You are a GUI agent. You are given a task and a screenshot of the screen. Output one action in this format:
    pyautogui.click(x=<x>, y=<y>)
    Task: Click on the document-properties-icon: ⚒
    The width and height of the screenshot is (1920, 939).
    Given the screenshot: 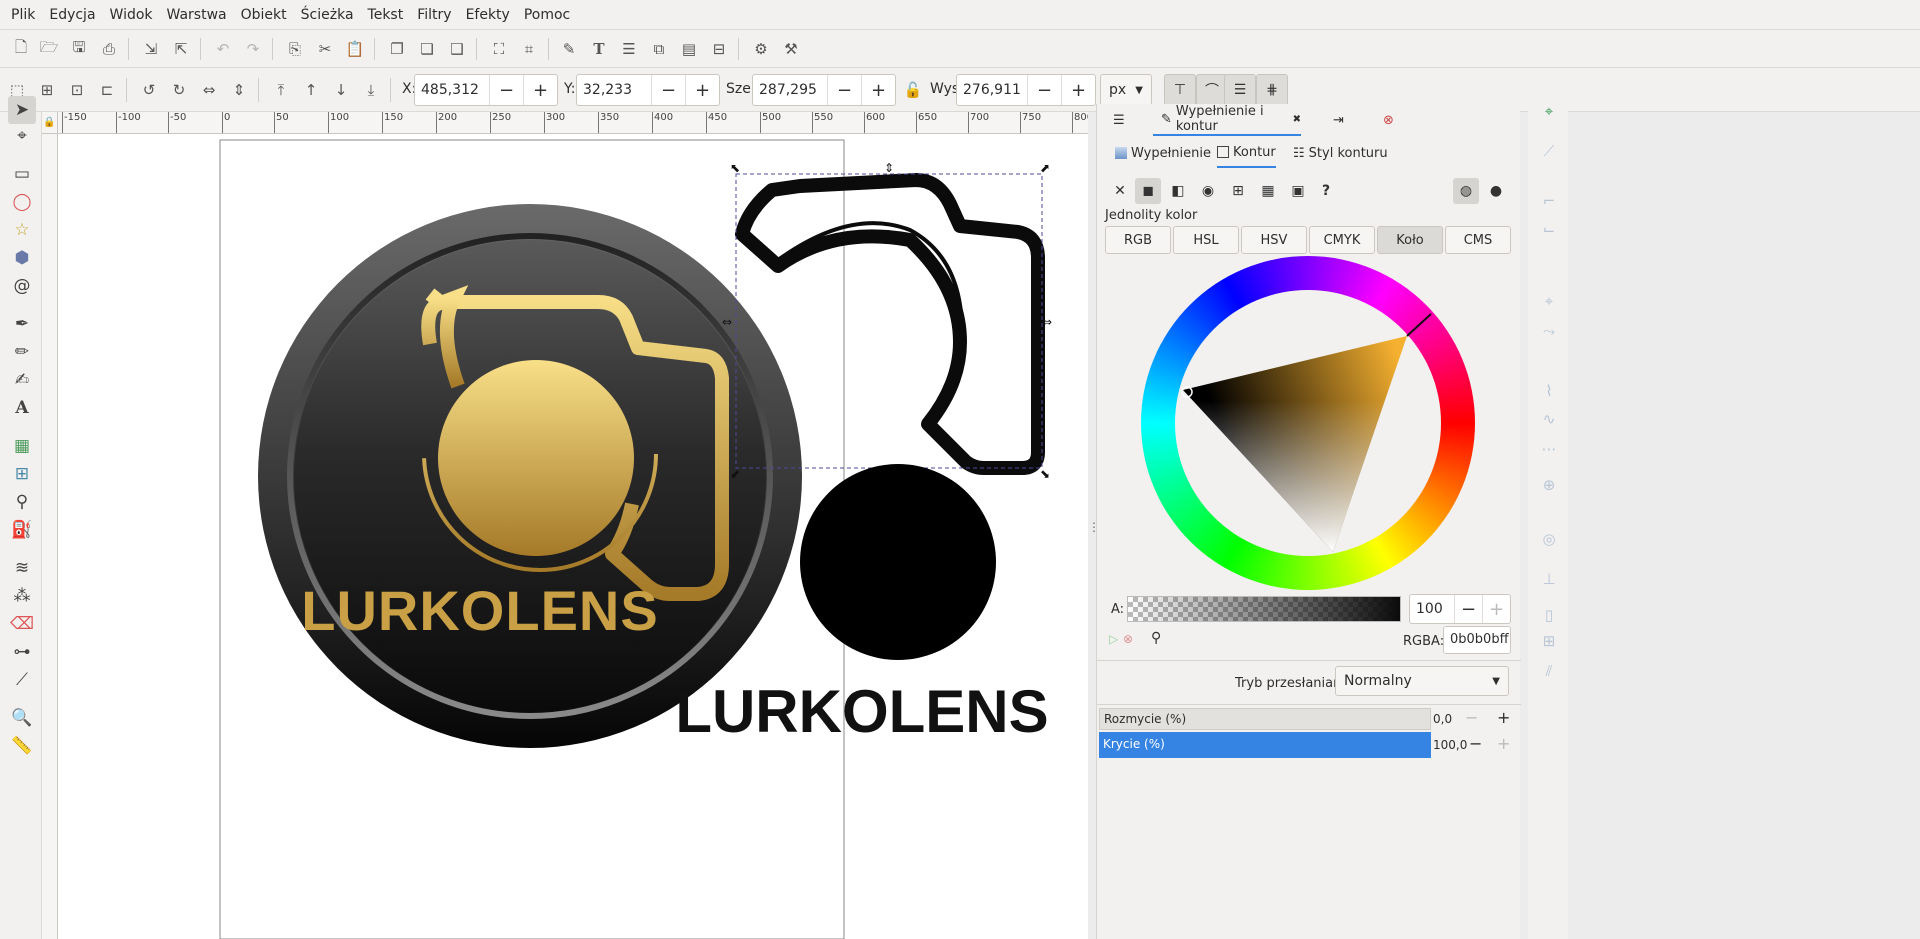 What is the action you would take?
    pyautogui.click(x=791, y=49)
    